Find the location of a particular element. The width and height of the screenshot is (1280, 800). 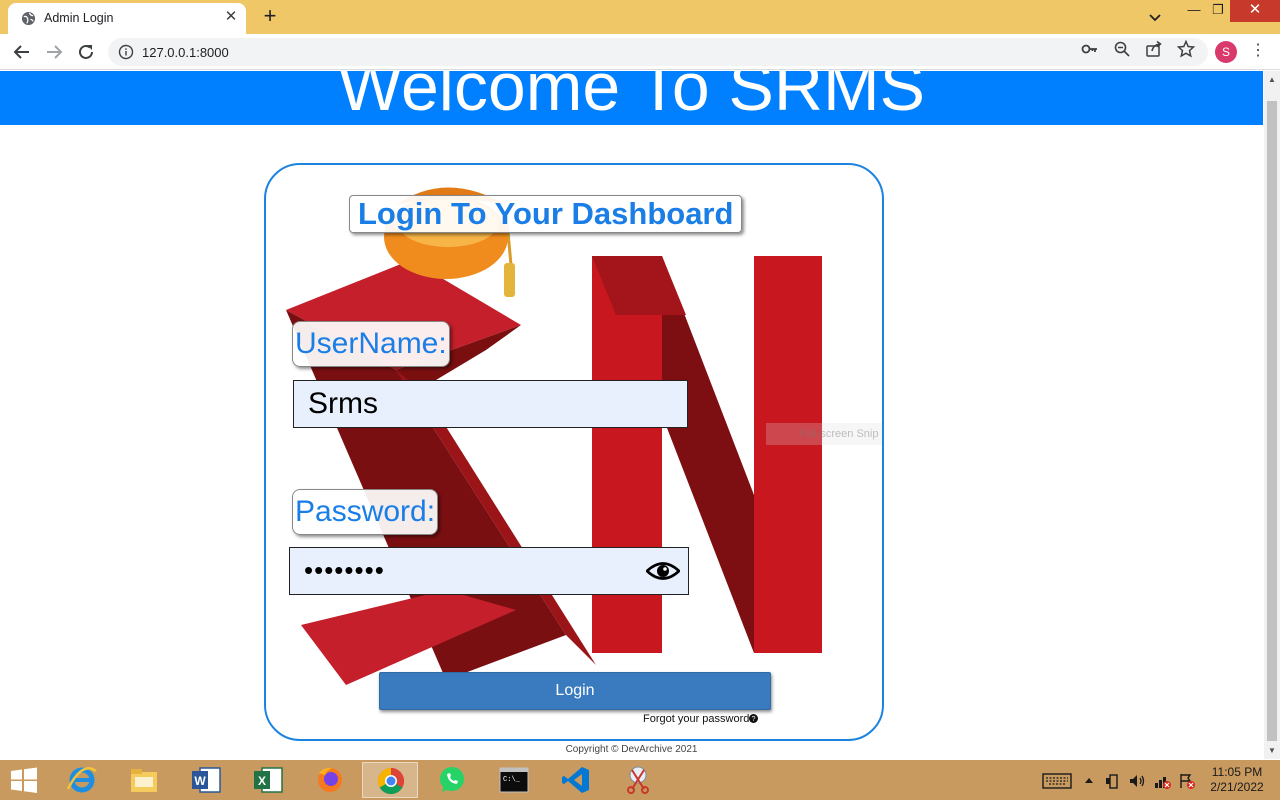

taskbar-snipping-tool is located at coordinates (638, 780).